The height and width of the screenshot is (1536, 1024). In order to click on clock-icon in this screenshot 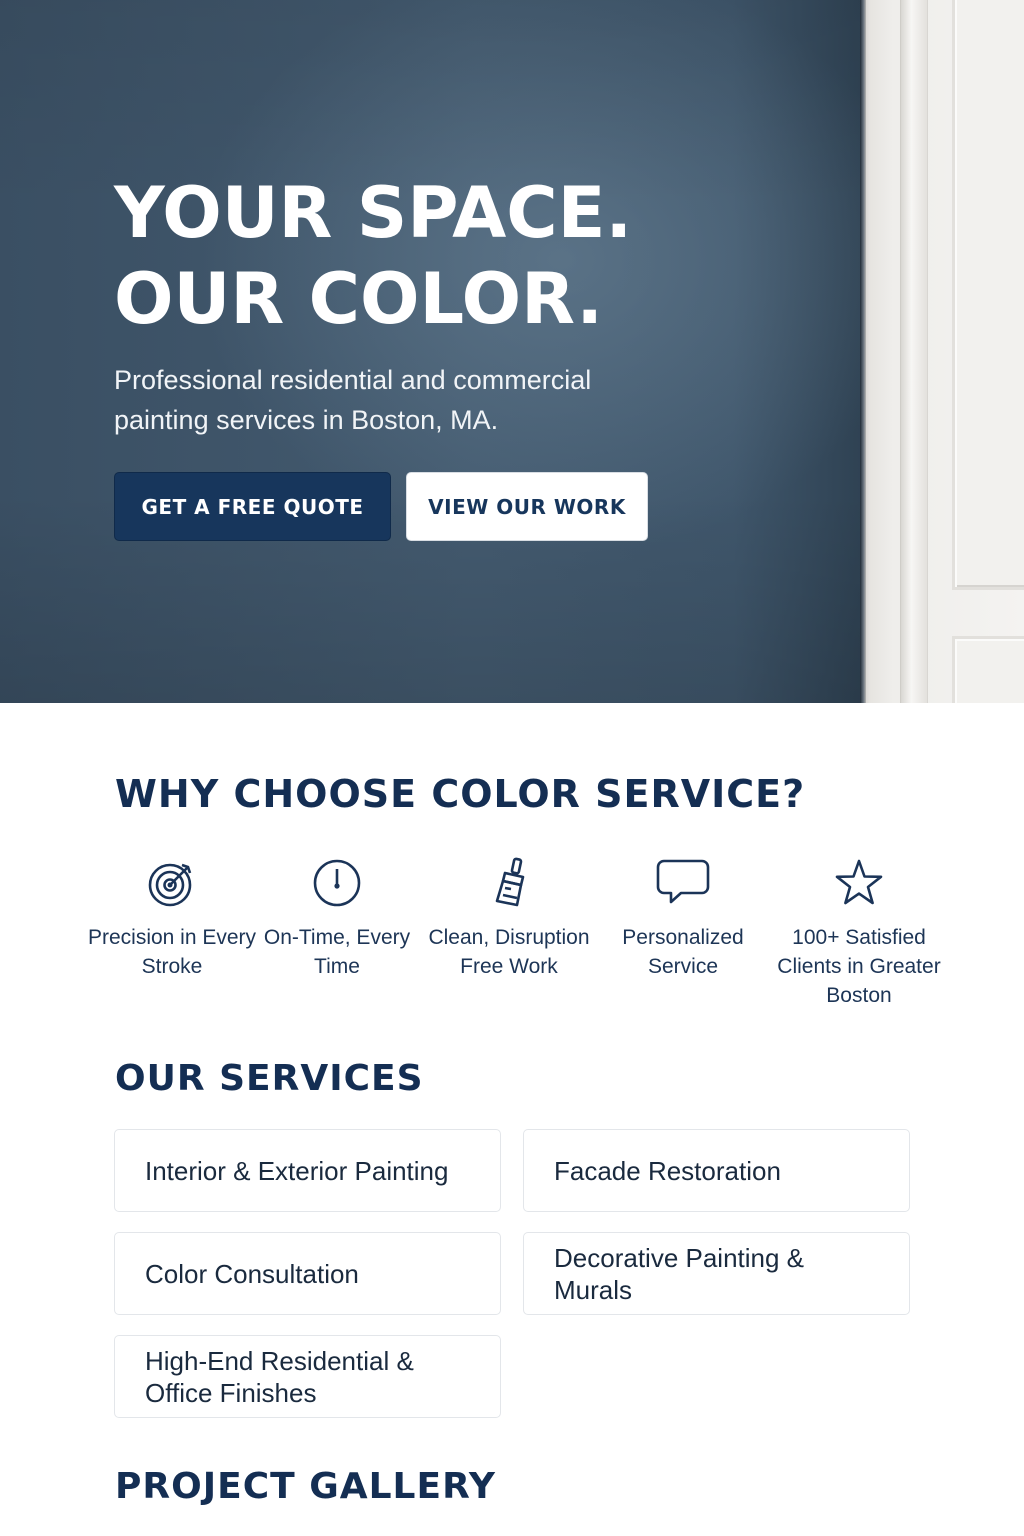, I will do `click(337, 883)`.